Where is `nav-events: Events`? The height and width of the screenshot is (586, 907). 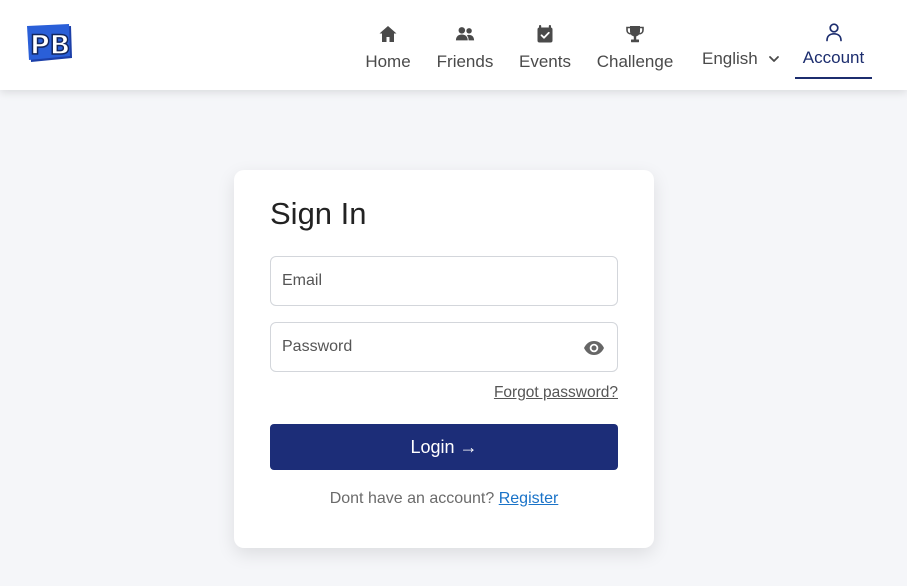
nav-events: Events is located at coordinates (545, 48).